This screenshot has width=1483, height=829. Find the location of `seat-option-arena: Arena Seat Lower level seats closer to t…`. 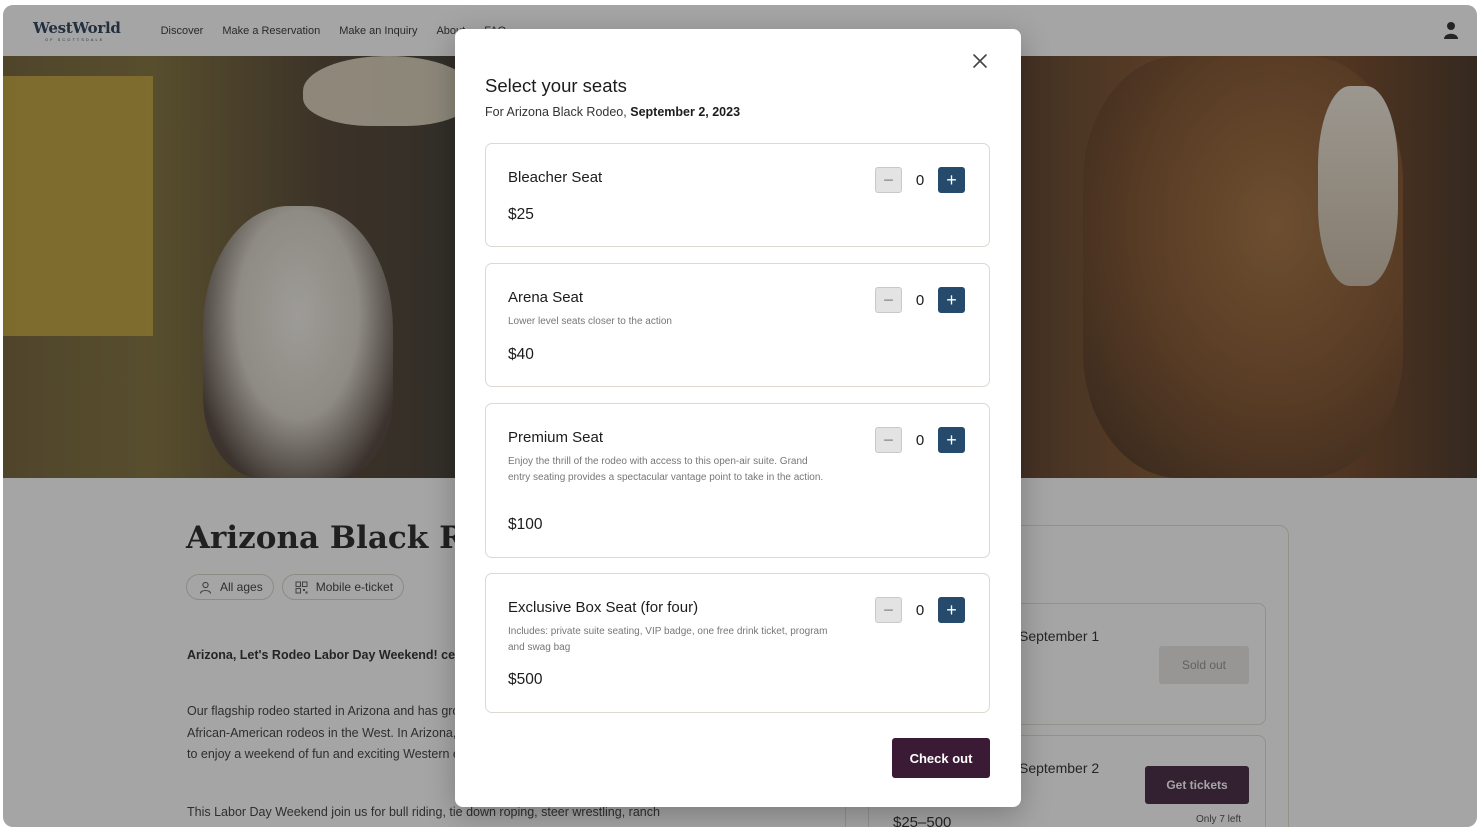

seat-option-arena: Arena Seat Lower level seats closer to t… is located at coordinates (737, 325).